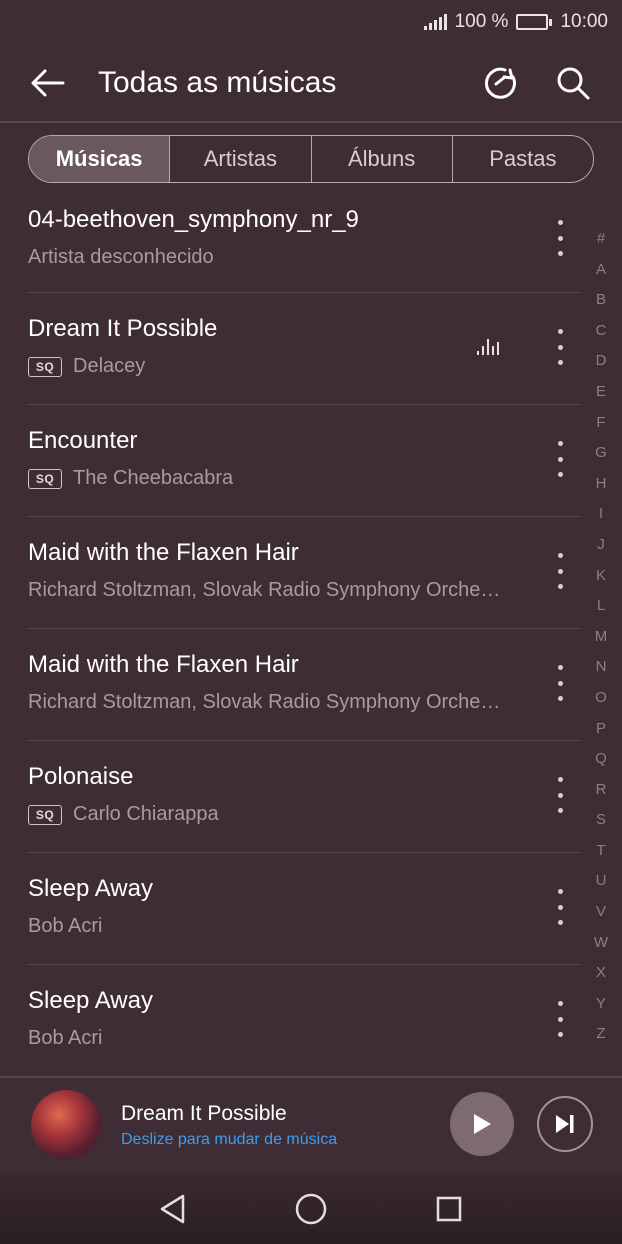 This screenshot has height=1244, width=622. I want to click on recent-apps-square-icon, so click(449, 1209).